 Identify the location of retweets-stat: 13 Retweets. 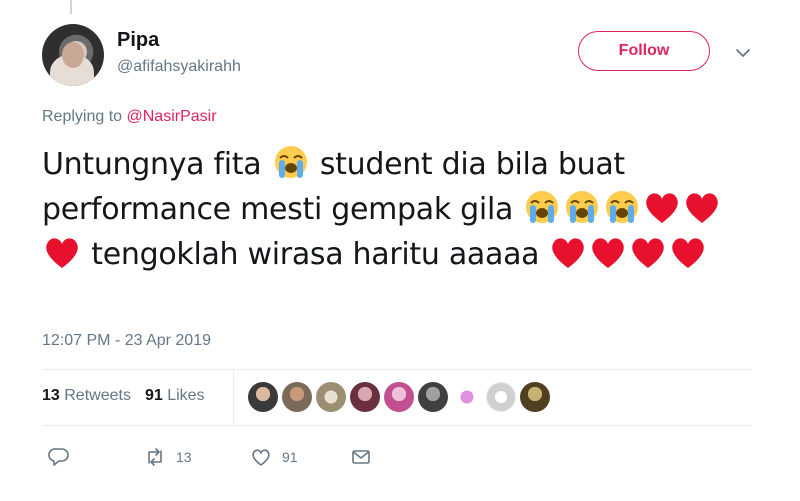
(86, 396).